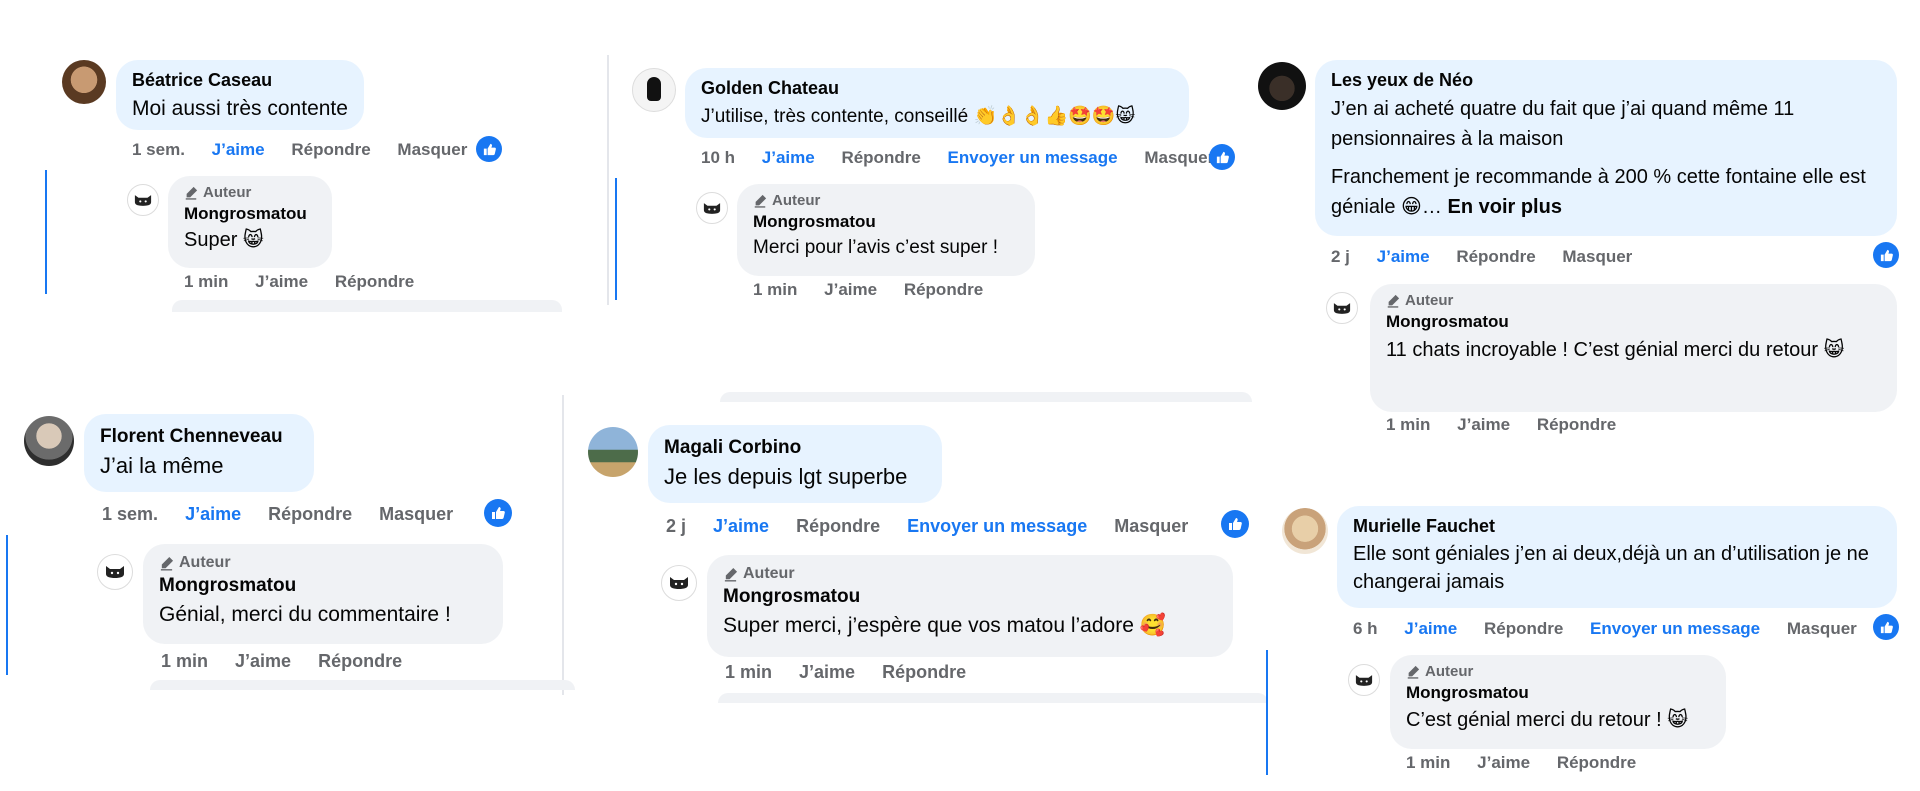  Describe the element at coordinates (937, 88) in the screenshot. I see `comment-author: Golden Chateau` at that location.